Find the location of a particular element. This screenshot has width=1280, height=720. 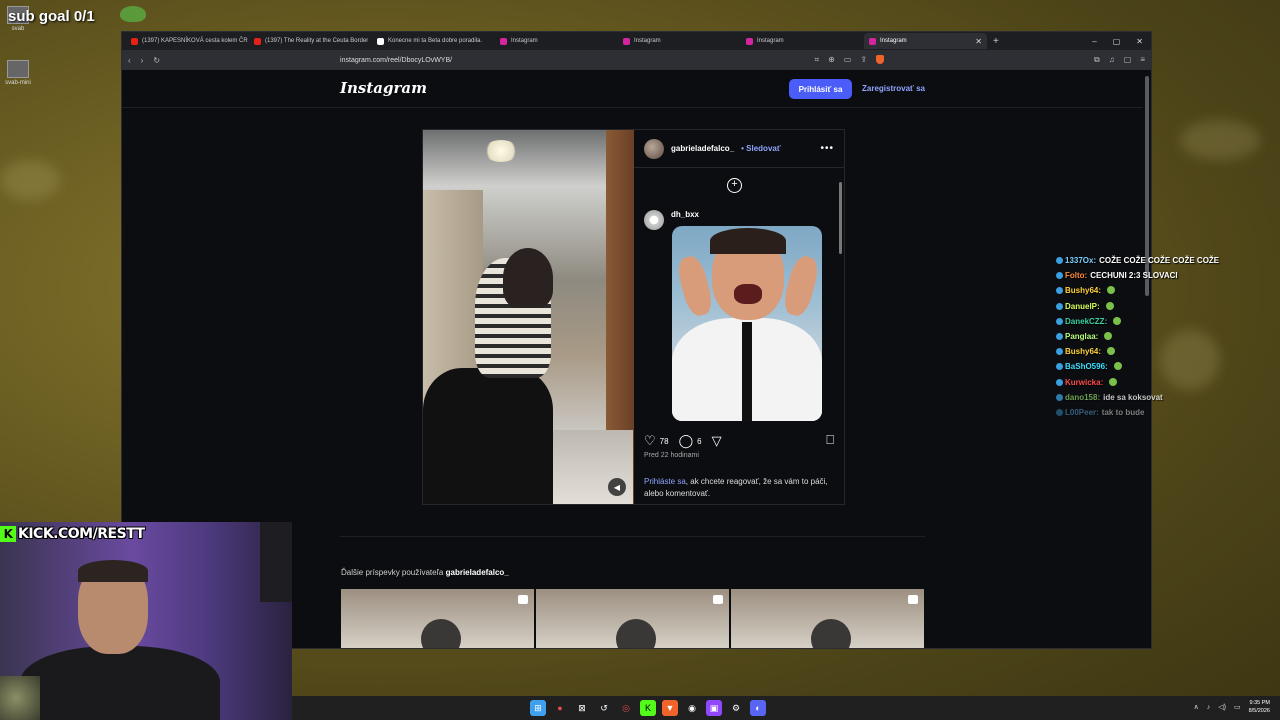

browser-tab: Konecne mi ta Beta dobre poradila. is located at coordinates (433, 41).